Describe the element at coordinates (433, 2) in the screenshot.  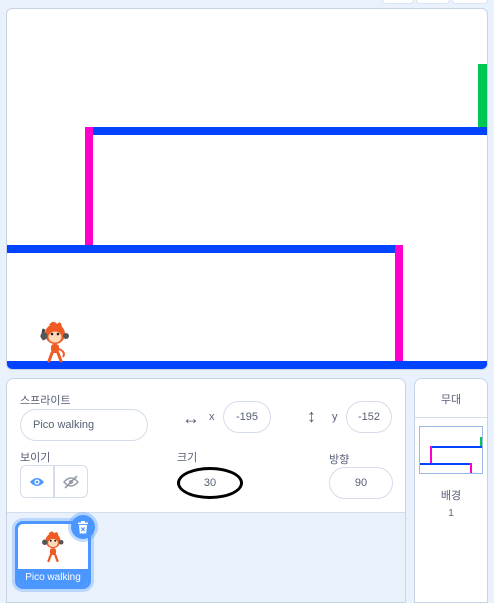
I see `large-stage-button` at that location.